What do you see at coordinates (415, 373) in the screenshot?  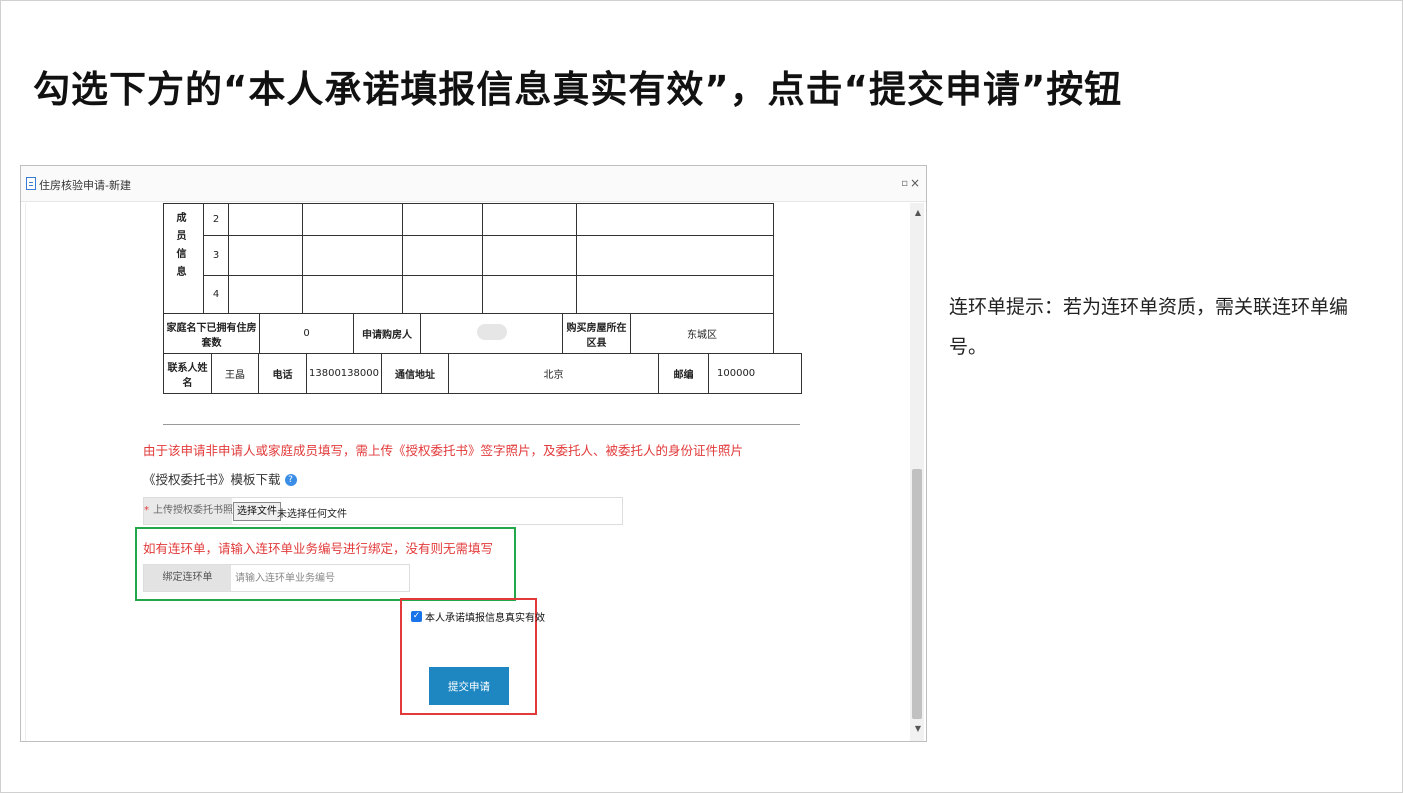 I see `address-label: 通信地址` at bounding box center [415, 373].